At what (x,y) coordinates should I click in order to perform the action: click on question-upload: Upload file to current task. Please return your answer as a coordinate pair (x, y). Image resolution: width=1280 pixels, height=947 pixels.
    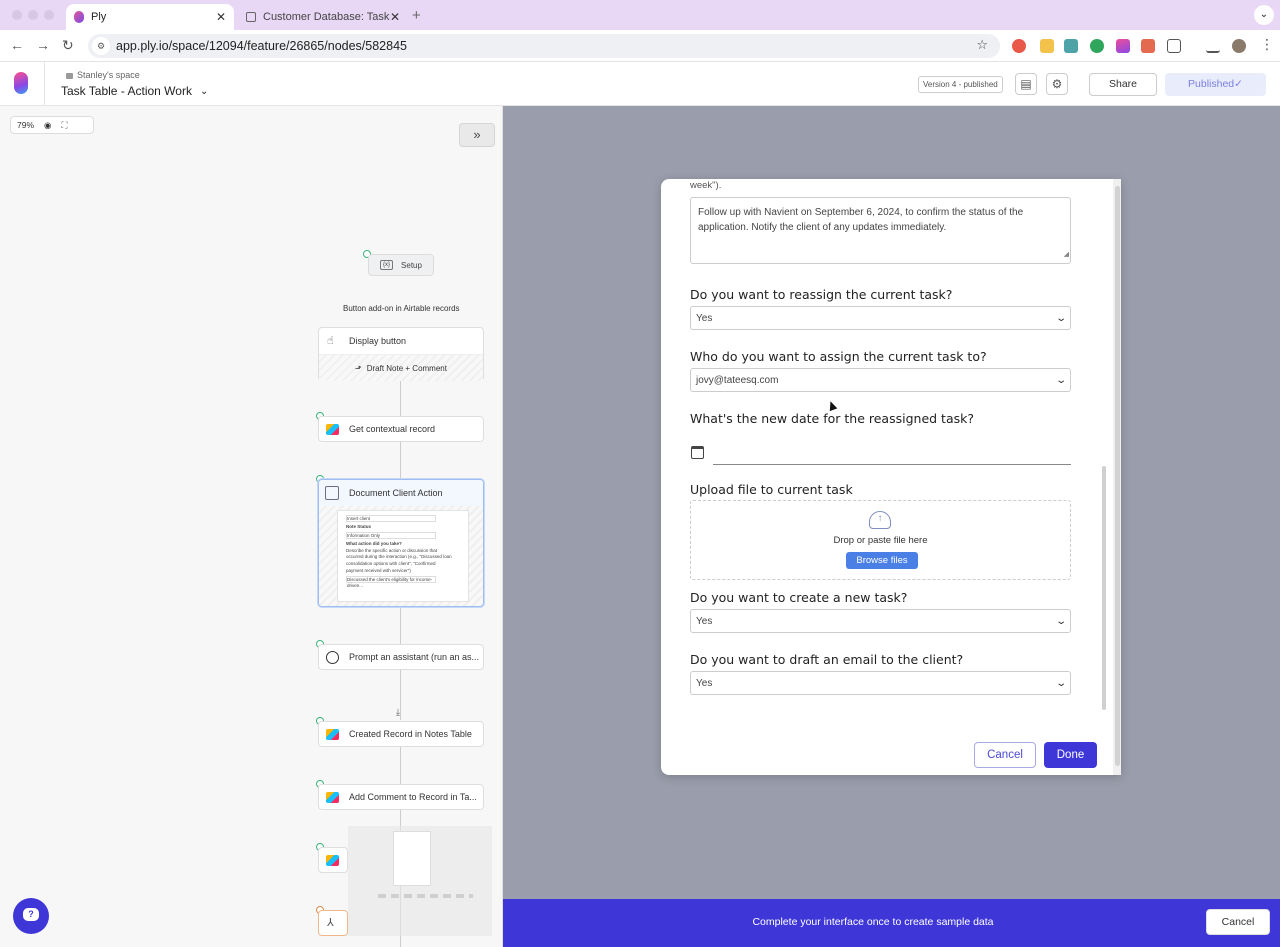
    Looking at the image, I should click on (771, 489).